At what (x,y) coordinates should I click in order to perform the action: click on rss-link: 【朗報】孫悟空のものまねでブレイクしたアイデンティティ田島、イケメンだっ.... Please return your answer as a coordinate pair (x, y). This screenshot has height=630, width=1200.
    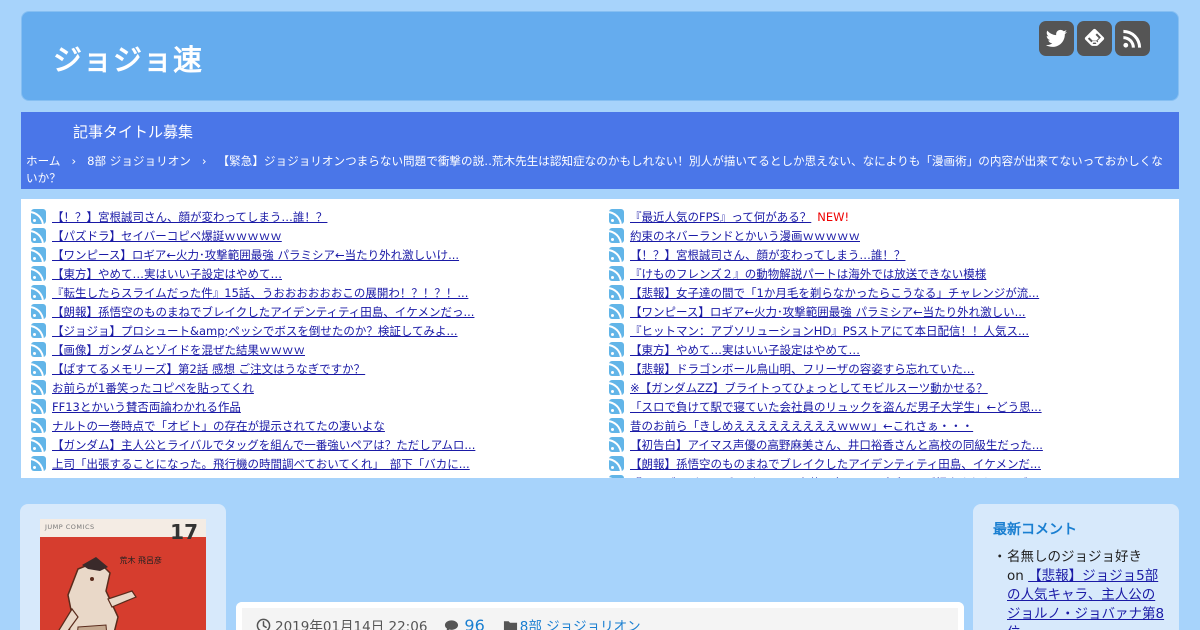
    Looking at the image, I should click on (263, 312).